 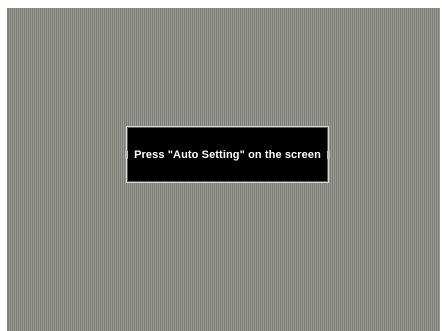 I want to click on osd-message-box: Press "Auto Setting" on the screen, so click(x=227, y=154).